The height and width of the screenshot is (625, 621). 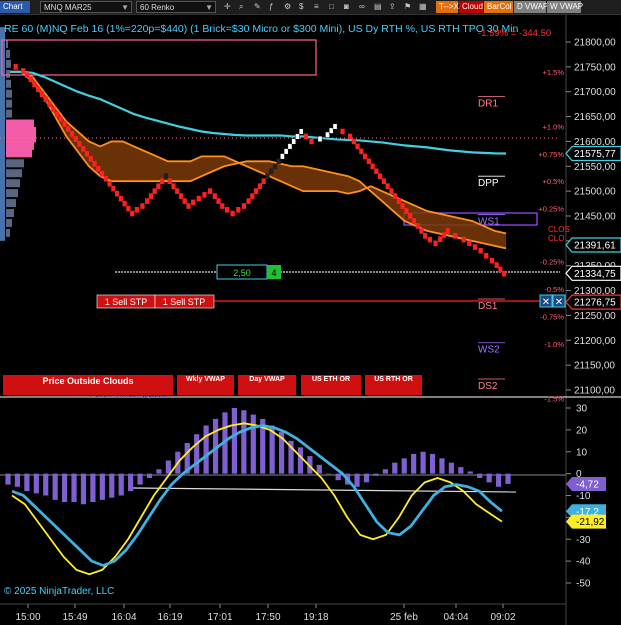 I want to click on toolbar-button-barcol: BarCol, so click(x=498, y=7).